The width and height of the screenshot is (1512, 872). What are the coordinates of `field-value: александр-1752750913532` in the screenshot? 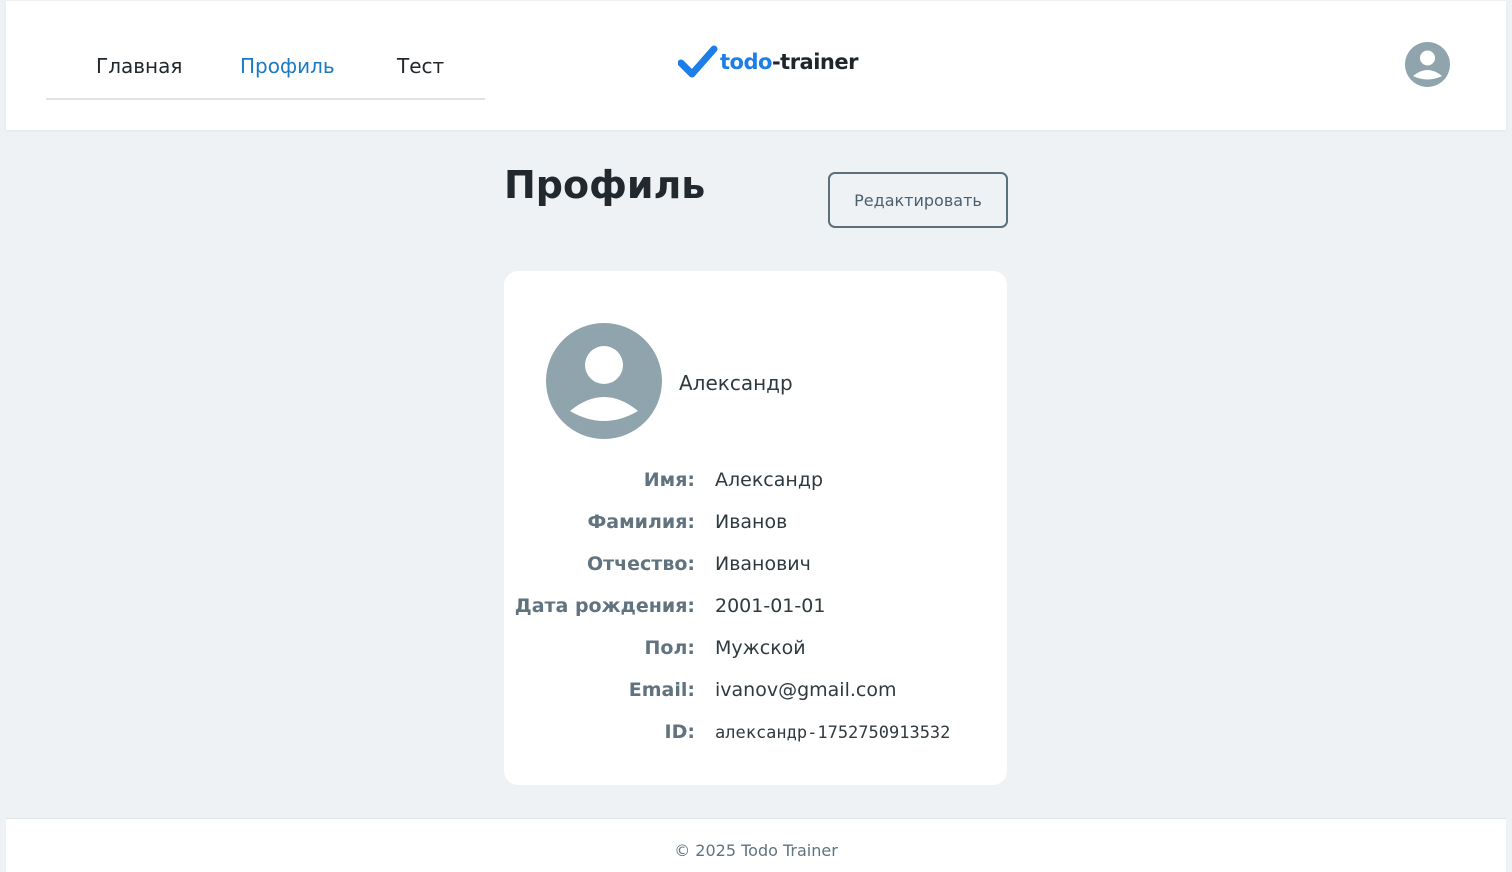 It's located at (833, 733).